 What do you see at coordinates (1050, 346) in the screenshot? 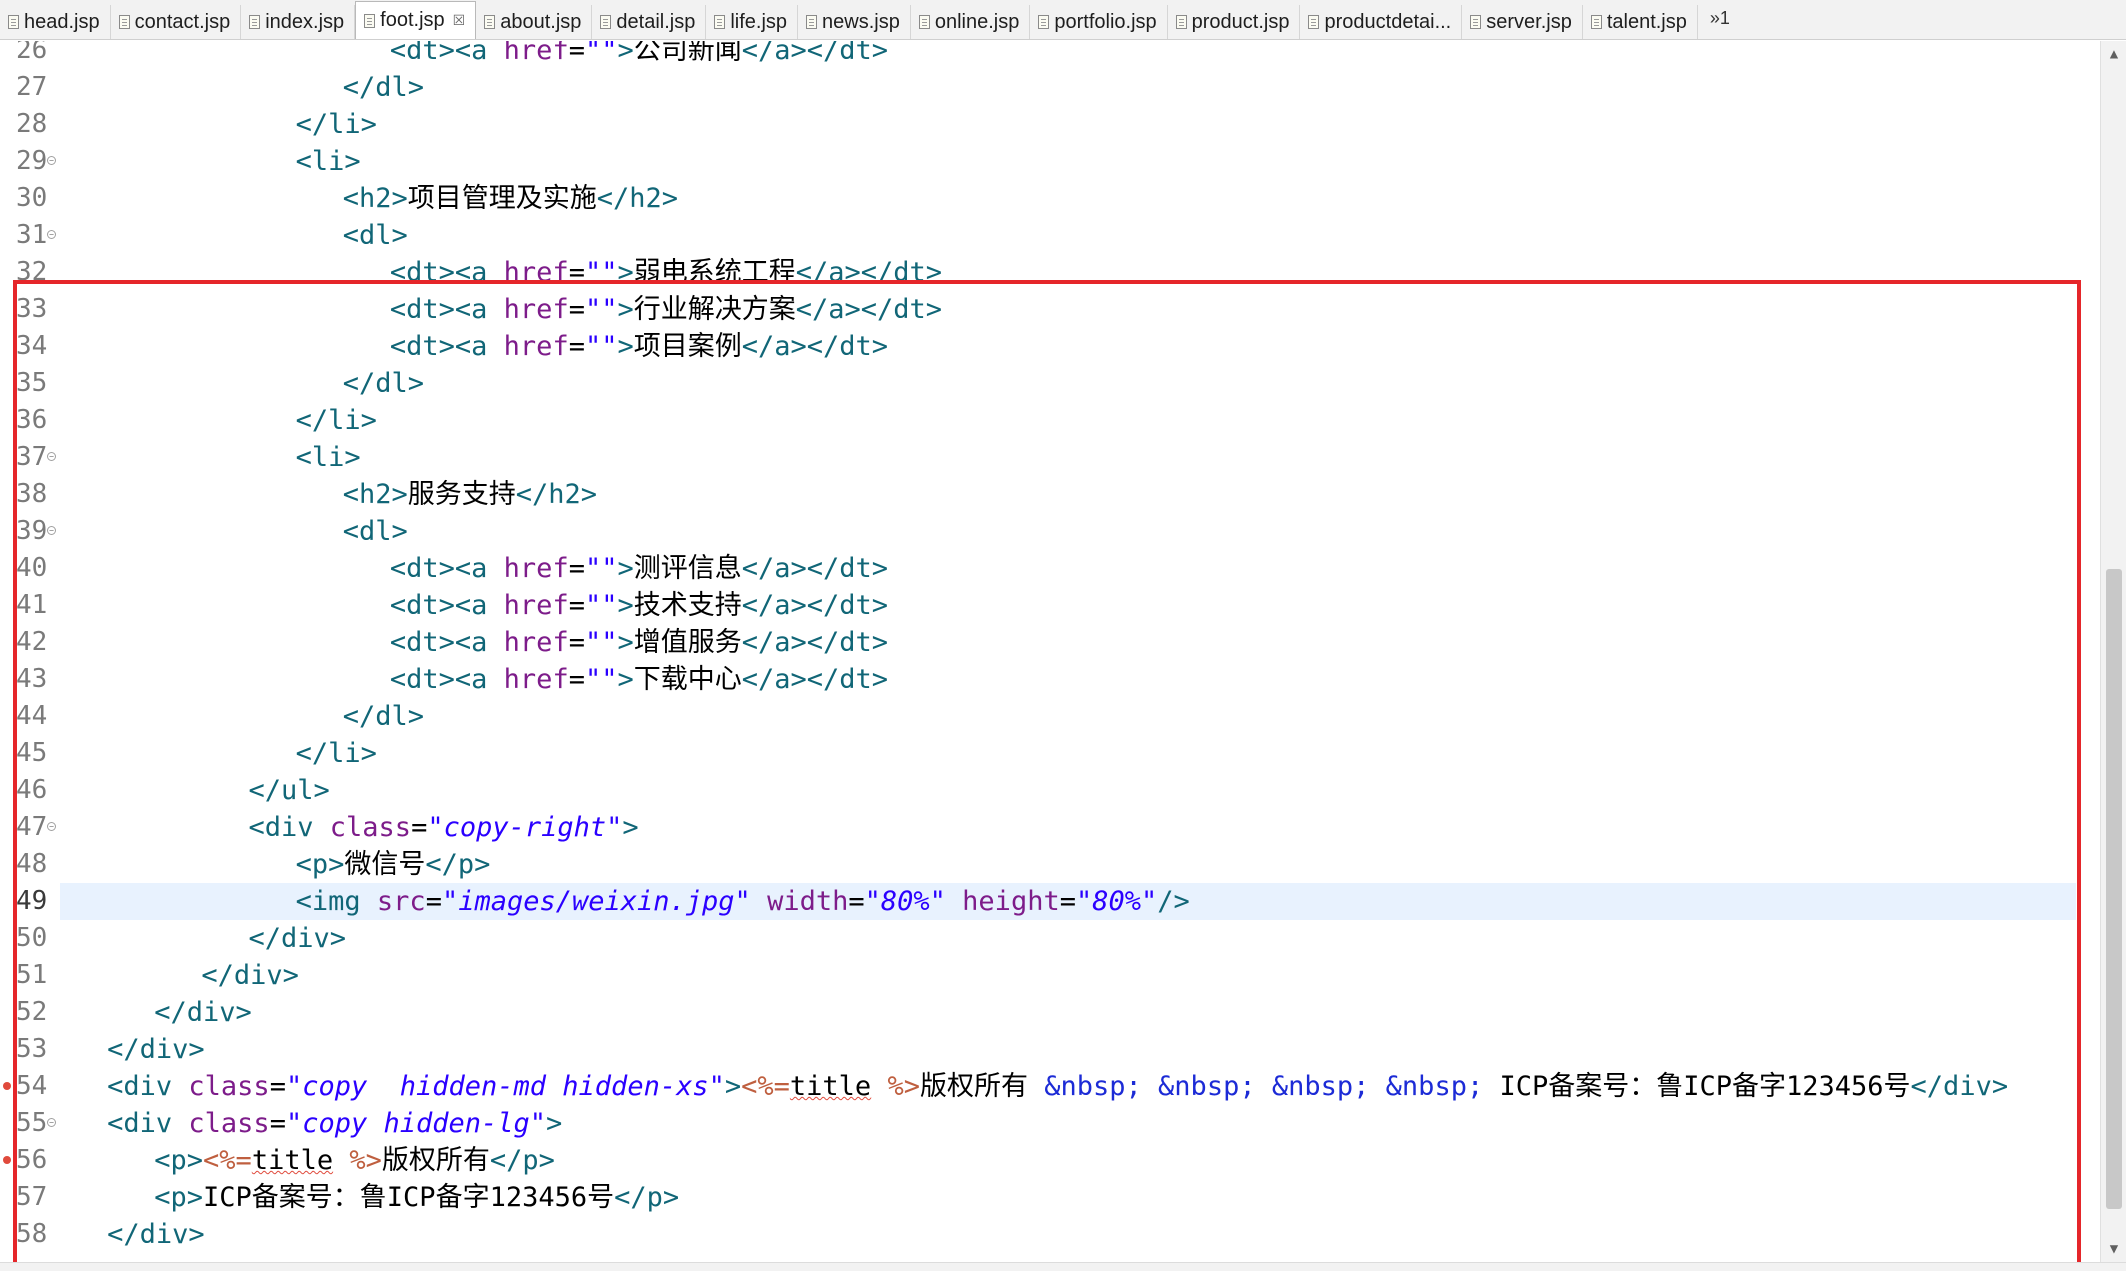
I see `code-line: 34 <dt><a href="">项目案例</a></dt>` at bounding box center [1050, 346].